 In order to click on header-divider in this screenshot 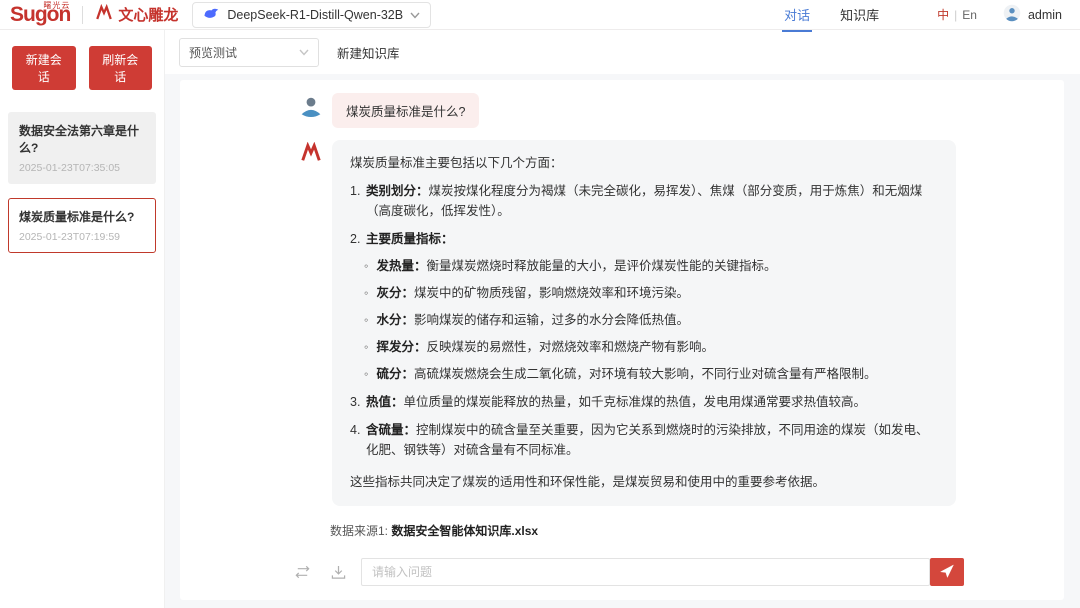, I will do `click(83, 14)`.